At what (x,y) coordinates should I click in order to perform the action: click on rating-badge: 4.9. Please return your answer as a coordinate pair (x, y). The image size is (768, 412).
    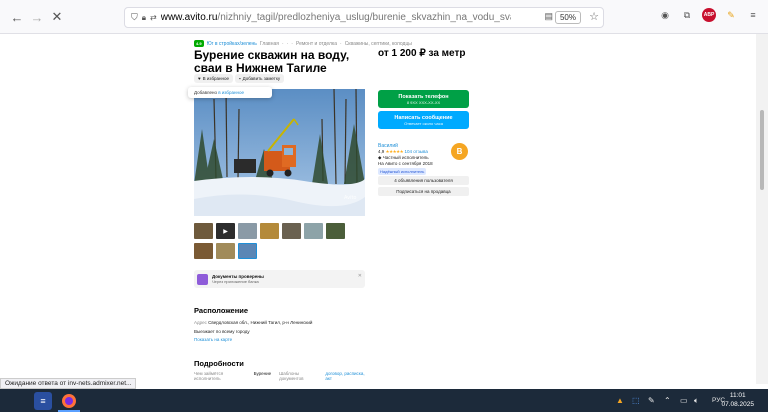
    Looking at the image, I should click on (199, 43).